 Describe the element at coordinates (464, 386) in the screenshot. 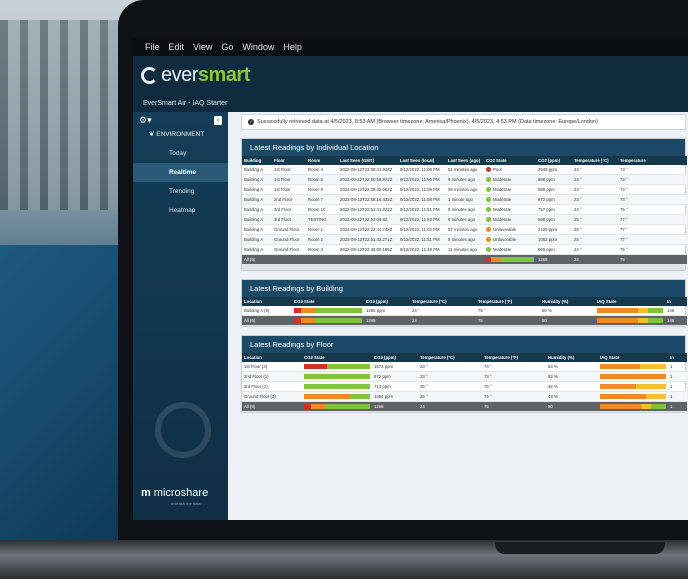

I see `table-row: 3rd Floor (2) 713 ppm 25 ° 76 ° 48 % 1` at that location.